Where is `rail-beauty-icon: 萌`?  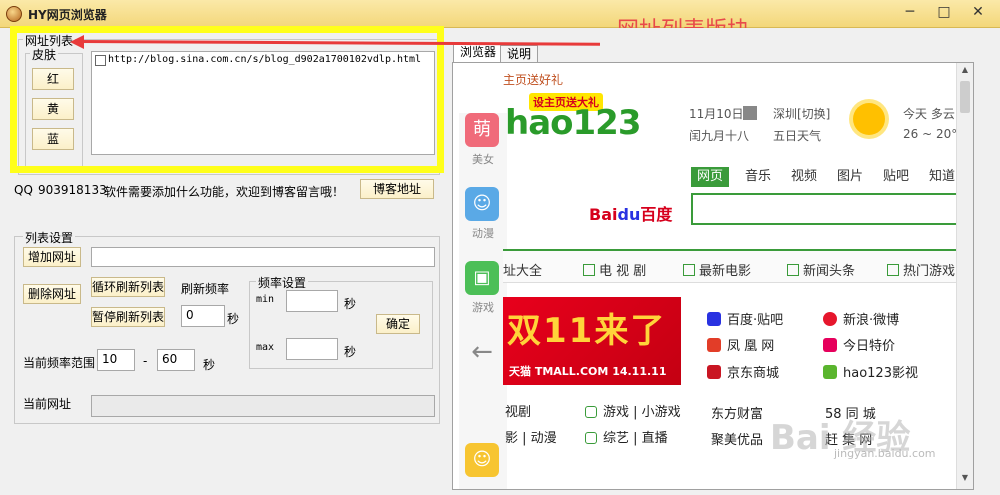
rail-beauty-icon: 萌 is located at coordinates (482, 130).